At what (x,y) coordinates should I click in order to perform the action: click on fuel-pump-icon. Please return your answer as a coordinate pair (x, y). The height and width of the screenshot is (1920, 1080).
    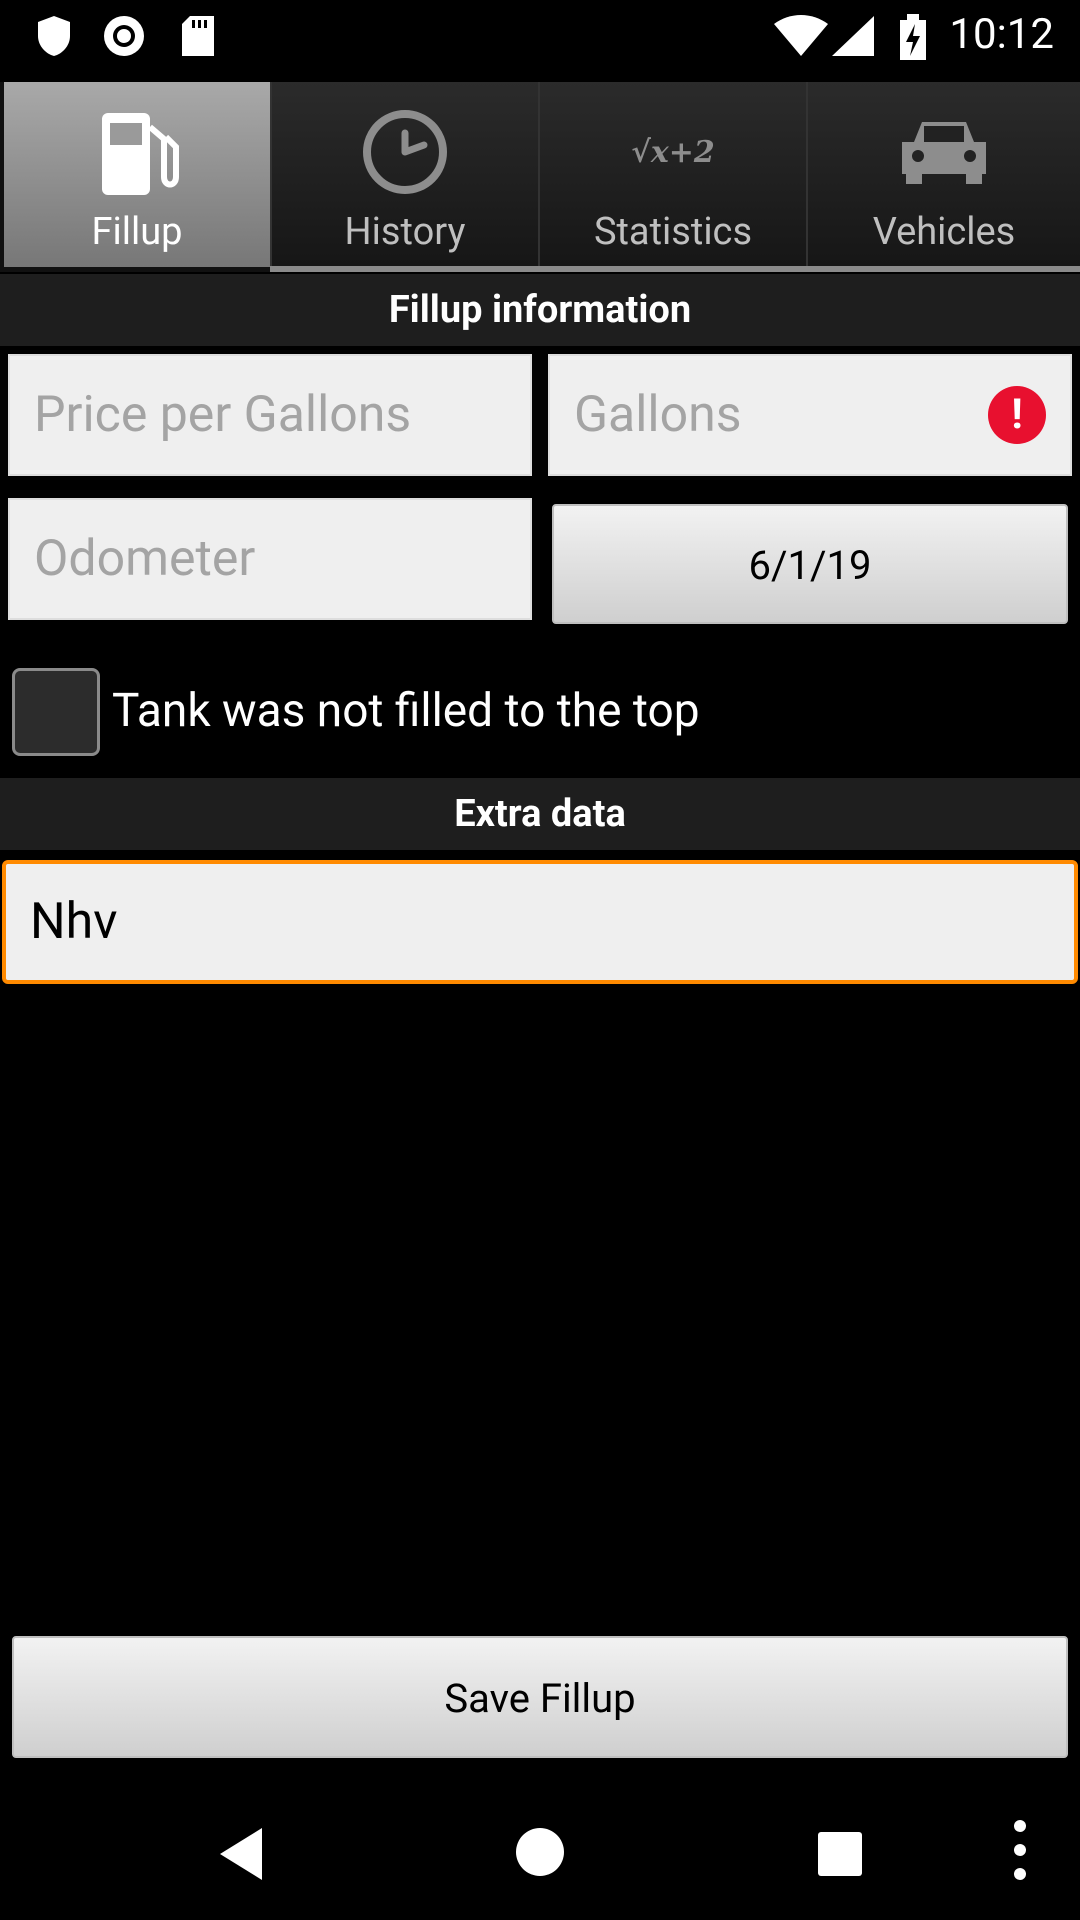
    Looking at the image, I should click on (137, 152).